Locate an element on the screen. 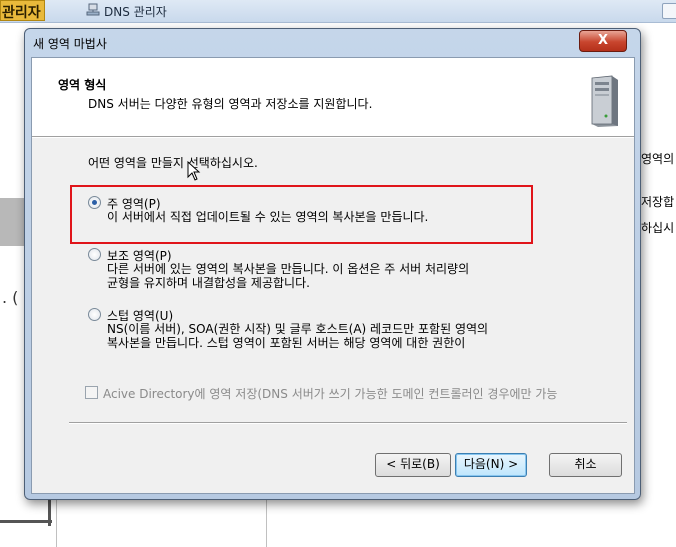 The height and width of the screenshot is (547, 676). primary-zone-description: 이 서버에서 직접 업데이트될 수 있는 영역의 복사본을 만듭니다. is located at coordinates (268, 217).